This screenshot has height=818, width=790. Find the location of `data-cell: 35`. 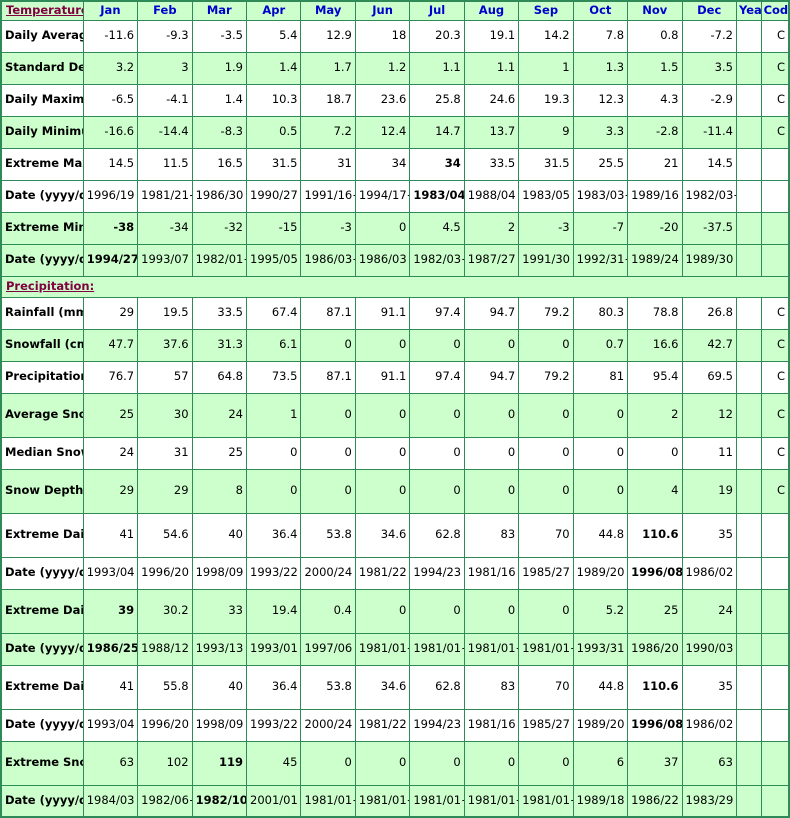

data-cell: 35 is located at coordinates (709, 687).